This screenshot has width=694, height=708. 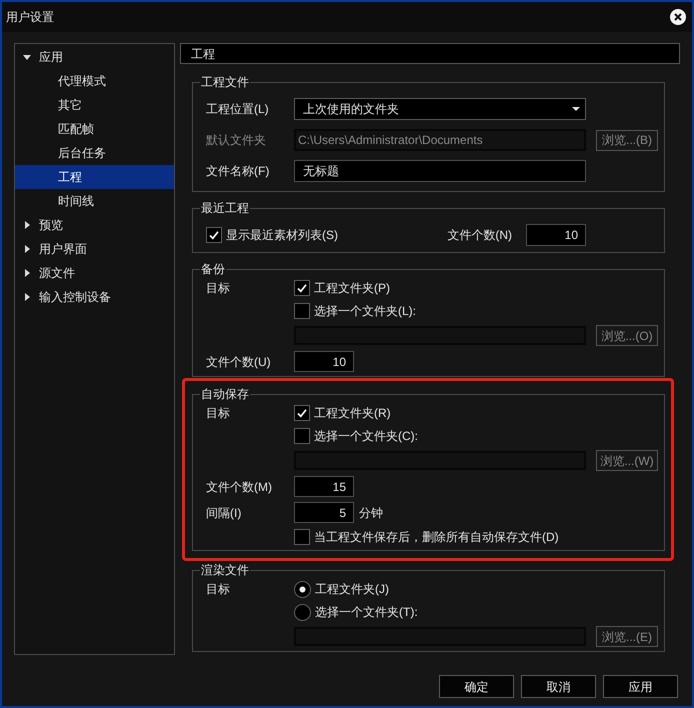 I want to click on field-label: 文件个数(M), so click(x=239, y=487).